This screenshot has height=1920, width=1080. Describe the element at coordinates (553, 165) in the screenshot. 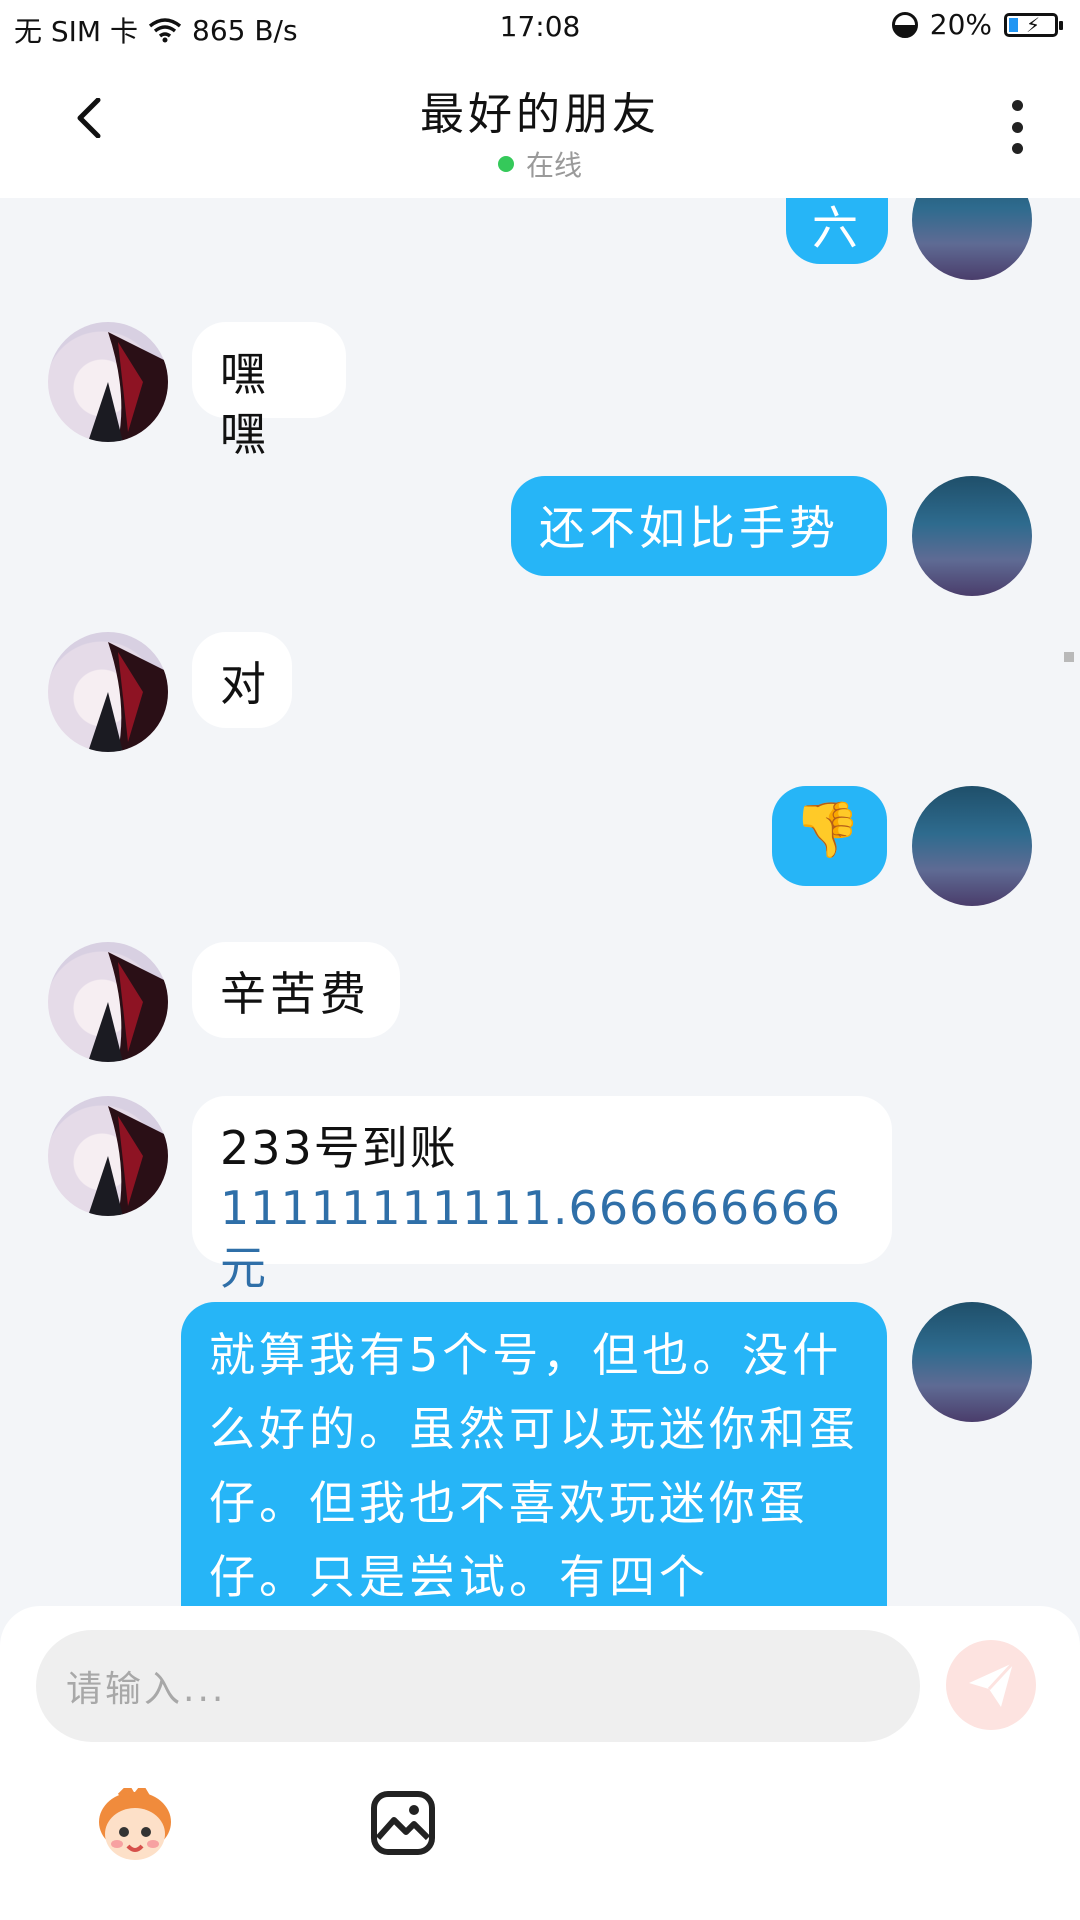

I see `online-status-label: 在线` at that location.